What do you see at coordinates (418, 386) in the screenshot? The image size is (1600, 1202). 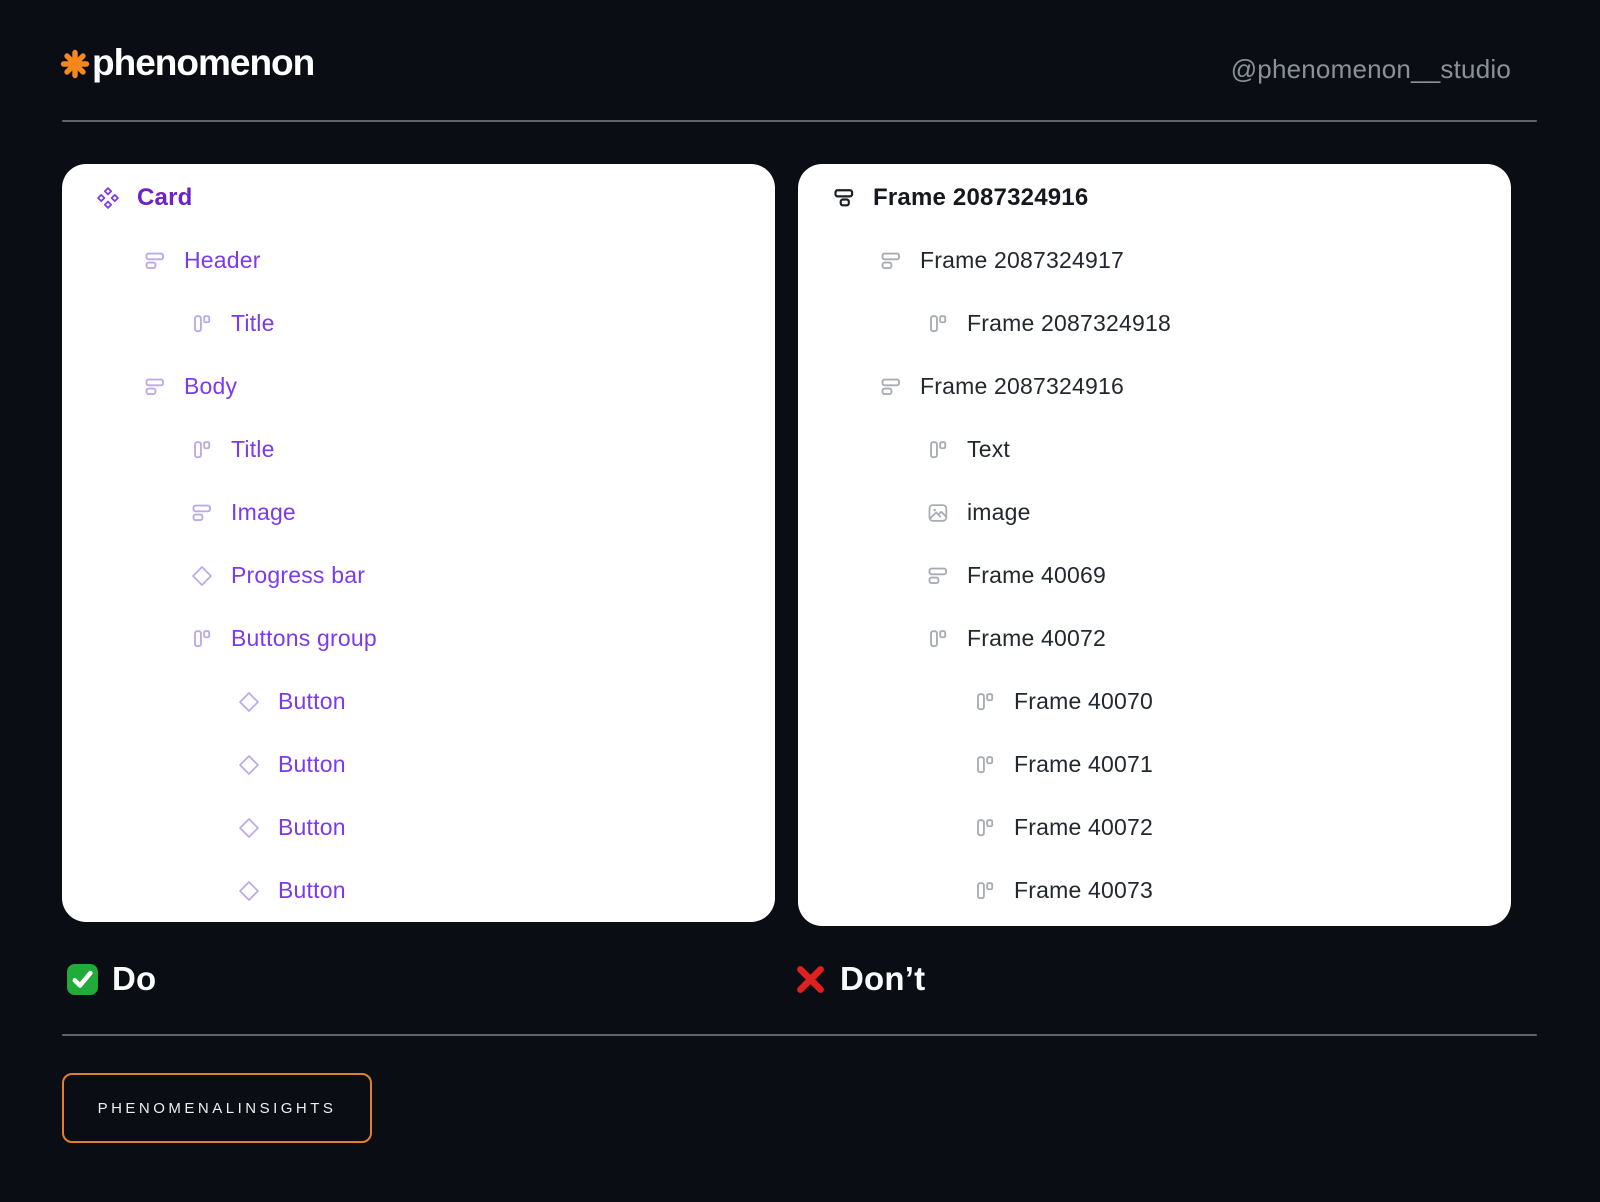 I see `layer-row-body: Body` at bounding box center [418, 386].